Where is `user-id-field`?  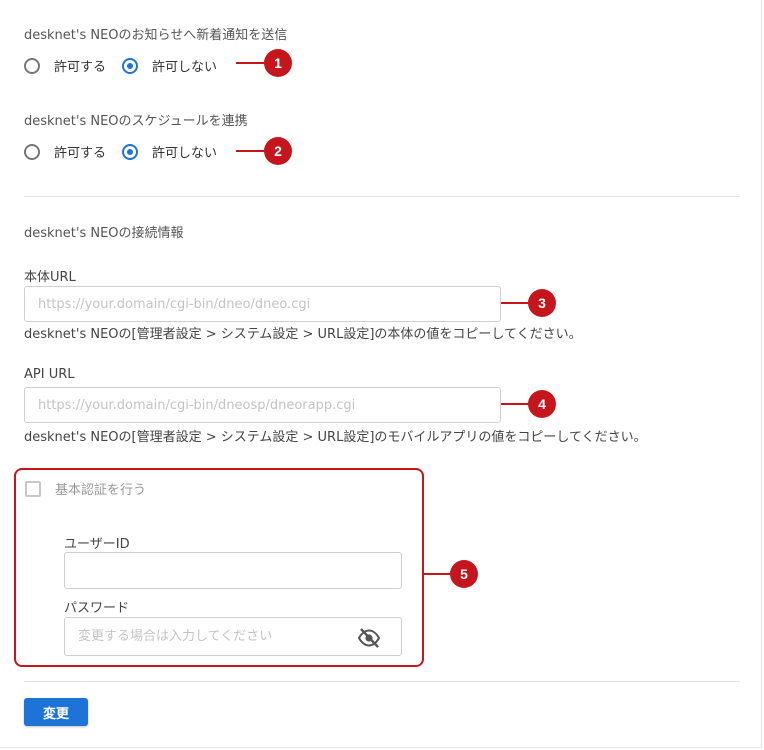 user-id-field is located at coordinates (233, 570).